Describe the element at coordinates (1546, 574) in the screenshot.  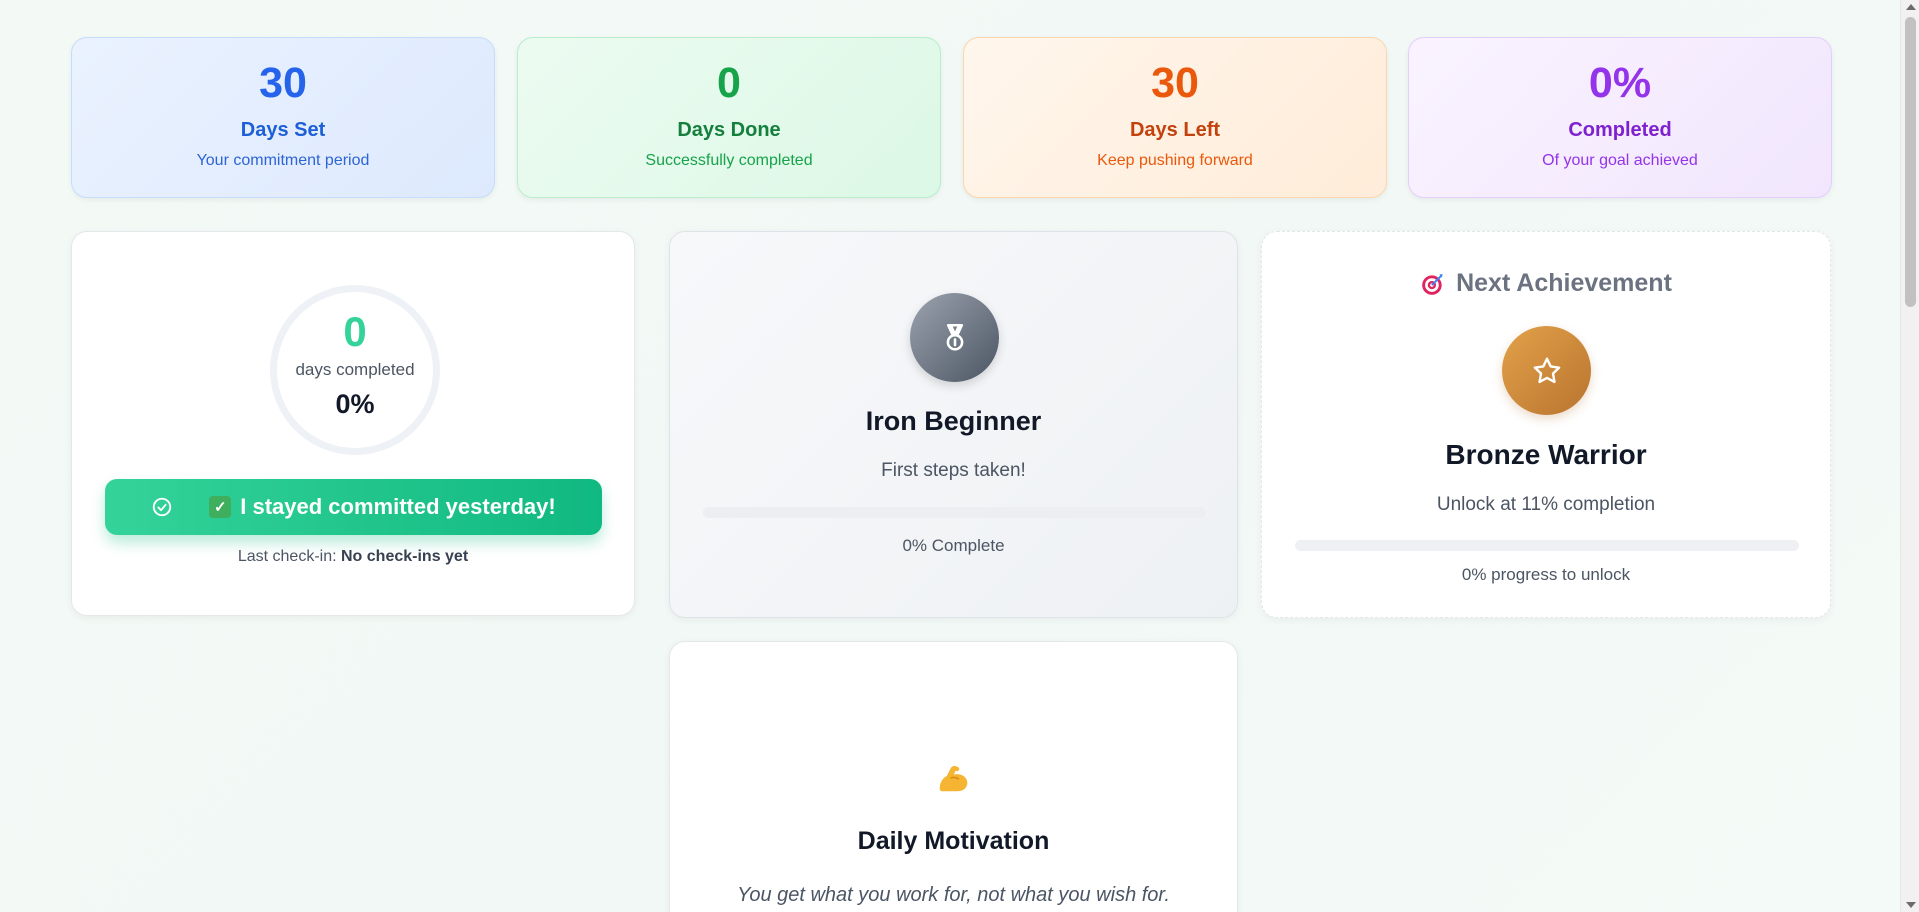
I see `unlock-progress-text: 0% progress to unlock` at that location.